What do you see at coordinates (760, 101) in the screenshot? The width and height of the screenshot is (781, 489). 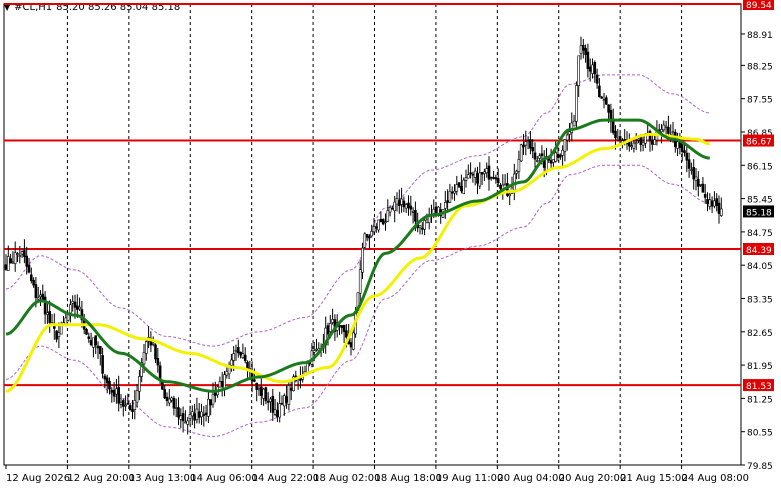 I see `y-tick-label: 87.55` at bounding box center [760, 101].